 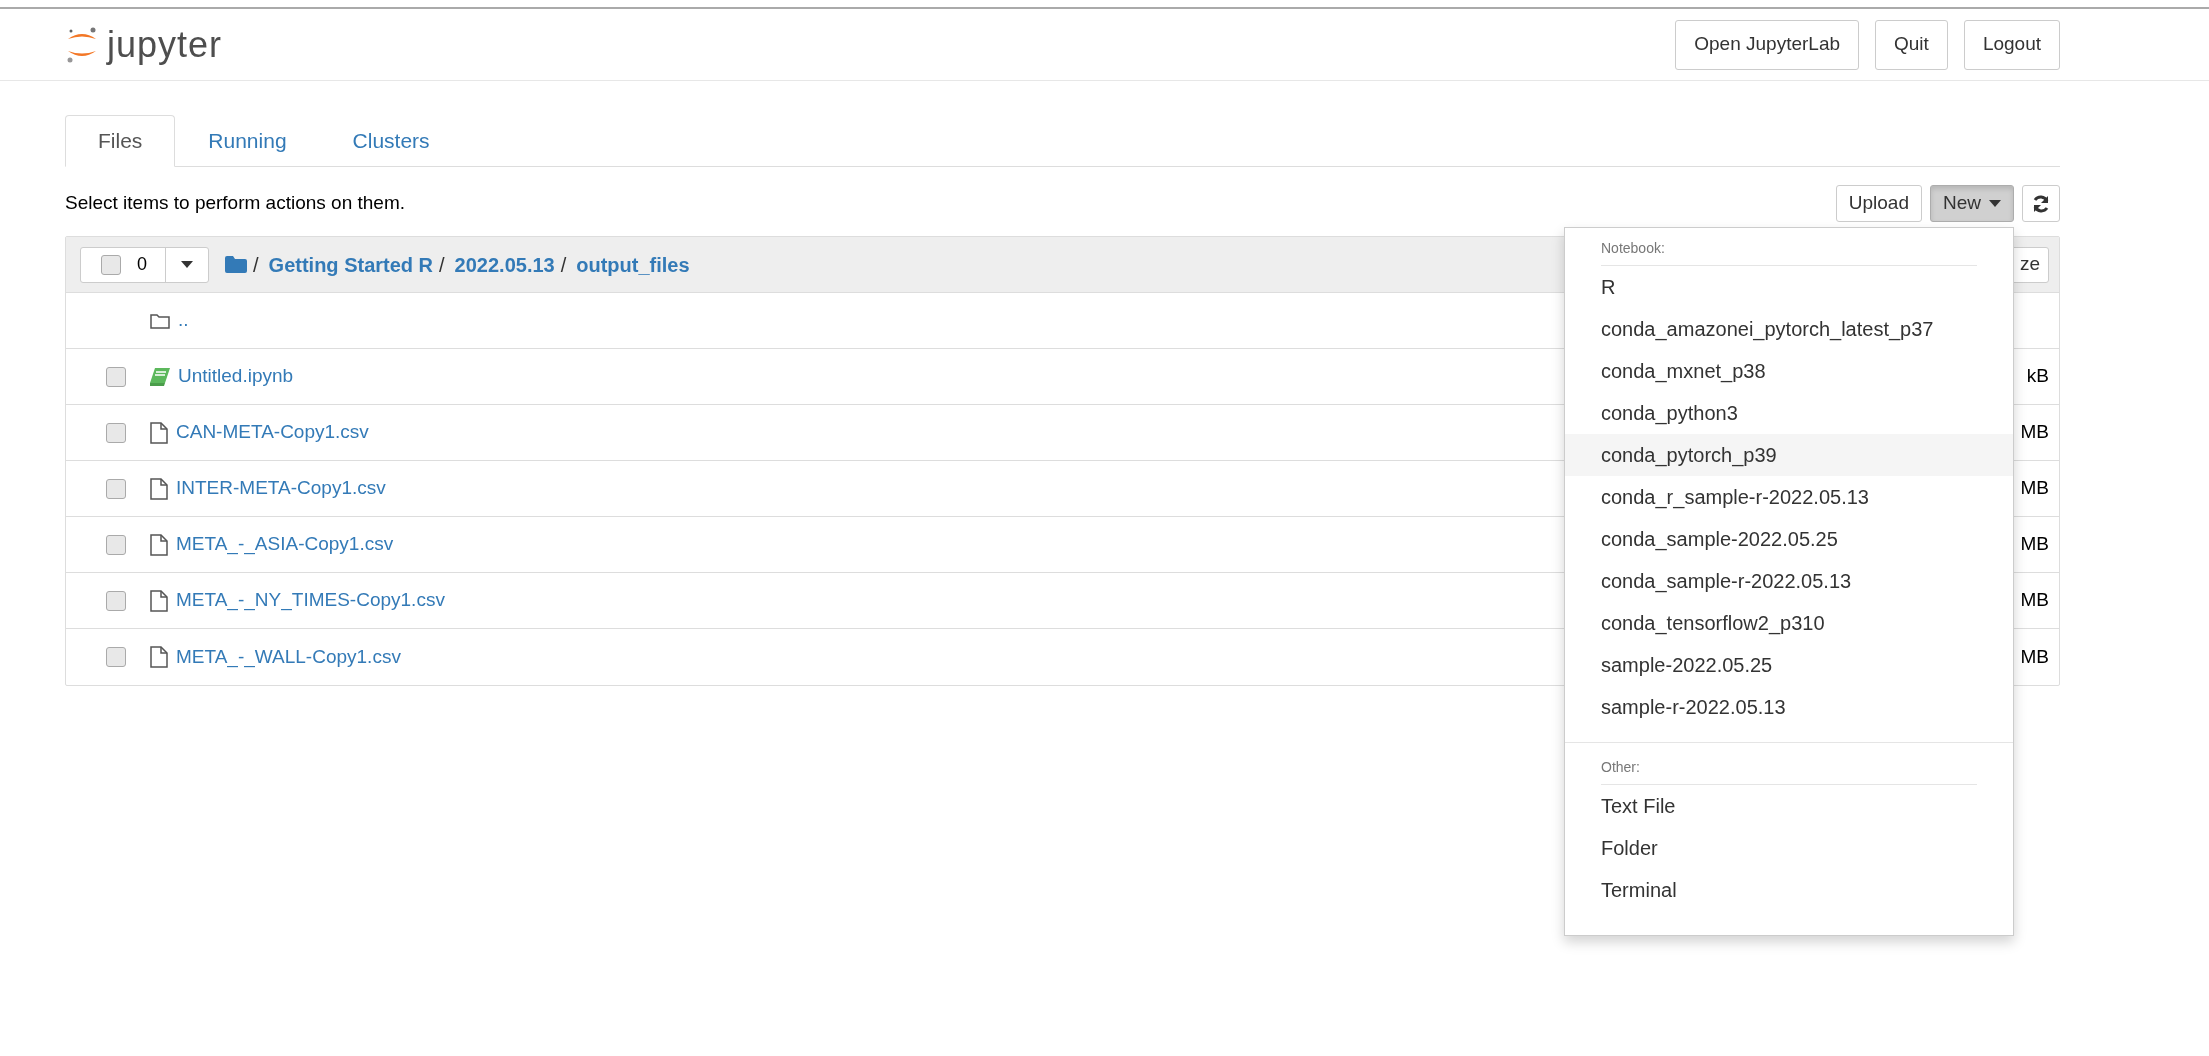 What do you see at coordinates (247, 141) in the screenshot?
I see `tab: Running` at bounding box center [247, 141].